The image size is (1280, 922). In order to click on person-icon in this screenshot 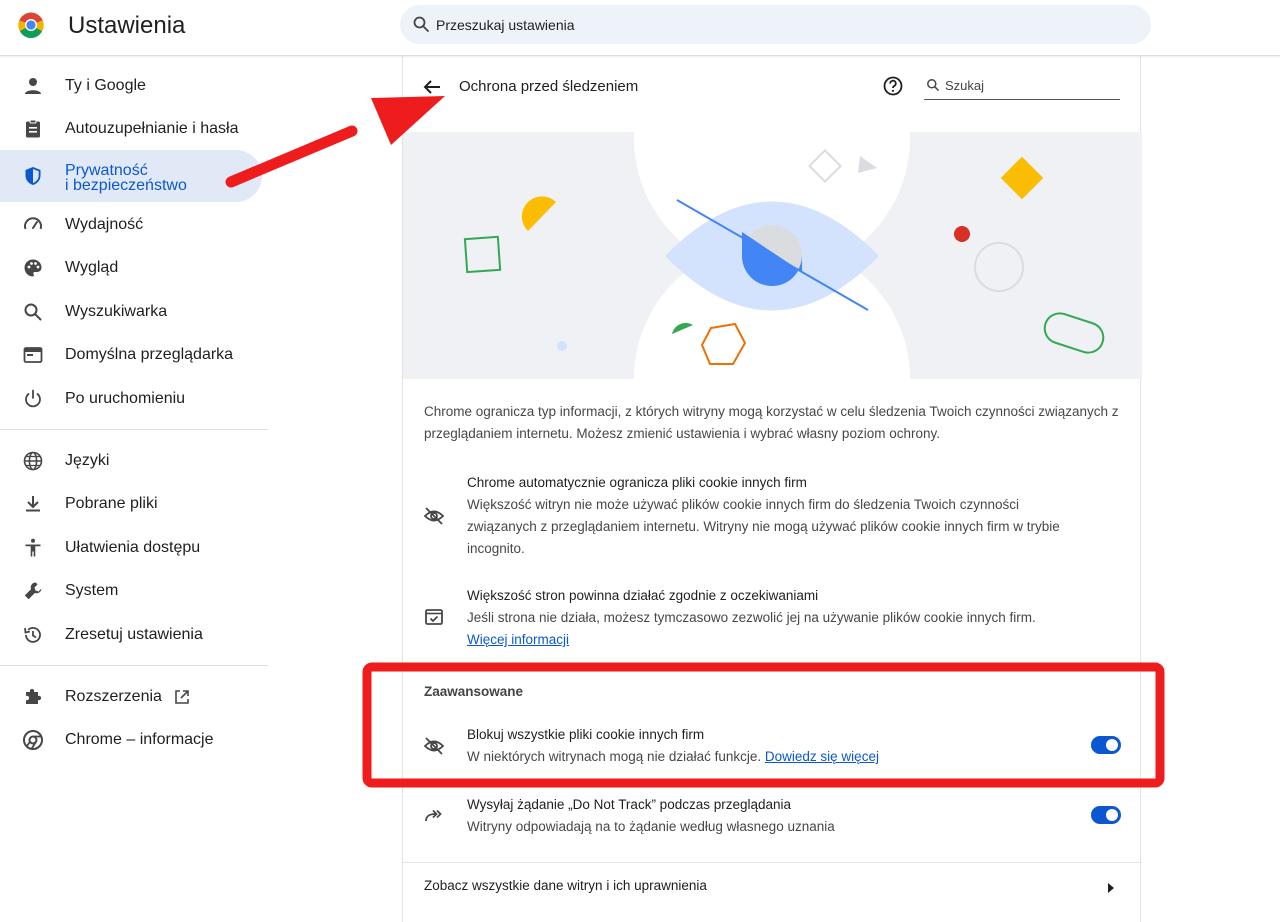, I will do `click(33, 86)`.